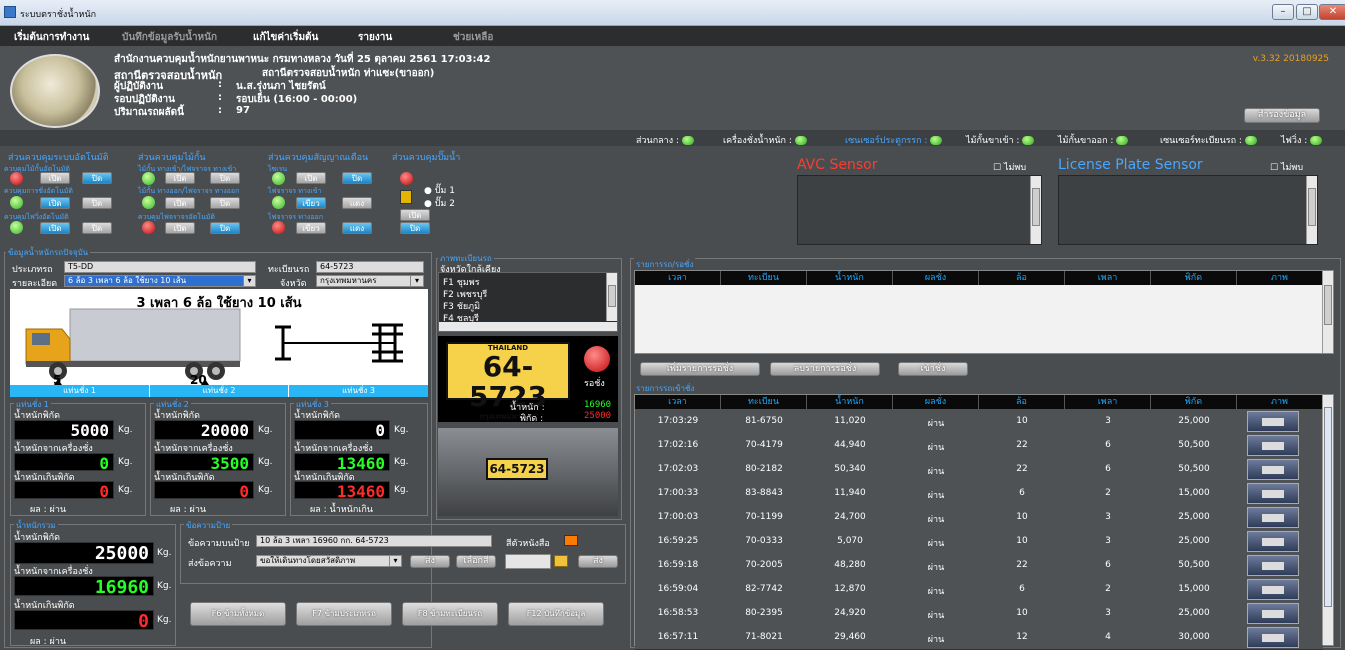 The width and height of the screenshot is (1345, 650). I want to click on log-column-header: พิกัด, so click(1194, 402).